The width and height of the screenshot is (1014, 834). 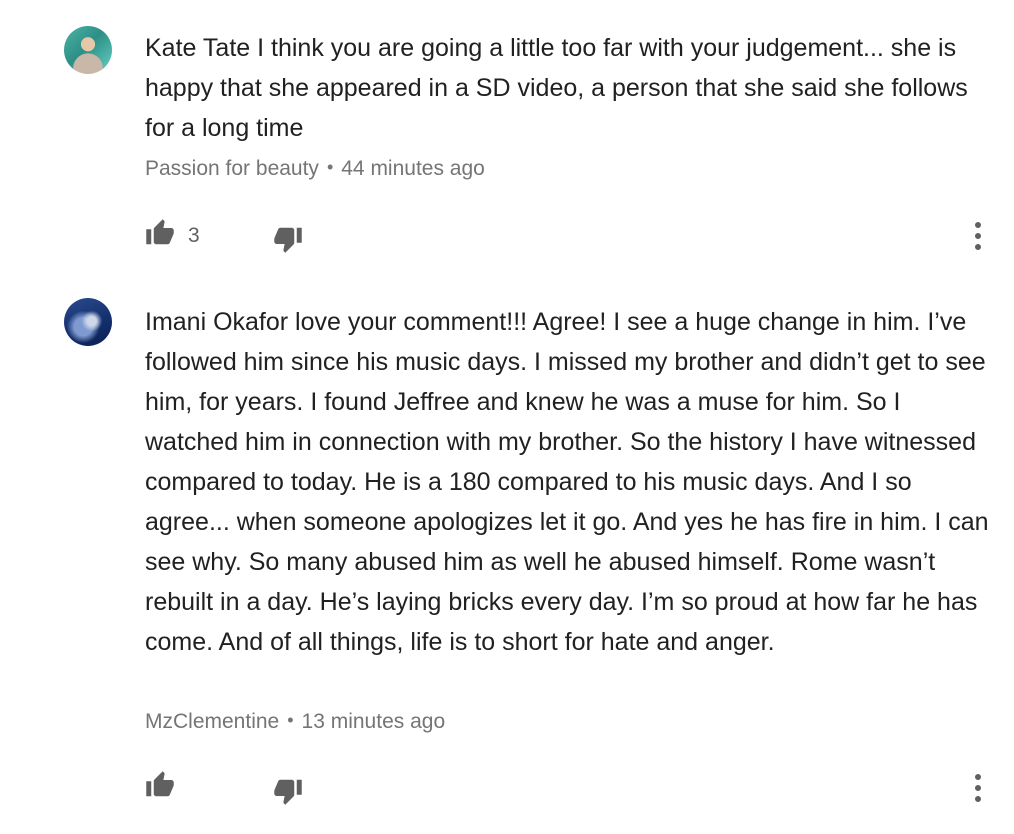 I want to click on comment-meta: Passion for beauty • 44 minutes ago, so click(x=315, y=169).